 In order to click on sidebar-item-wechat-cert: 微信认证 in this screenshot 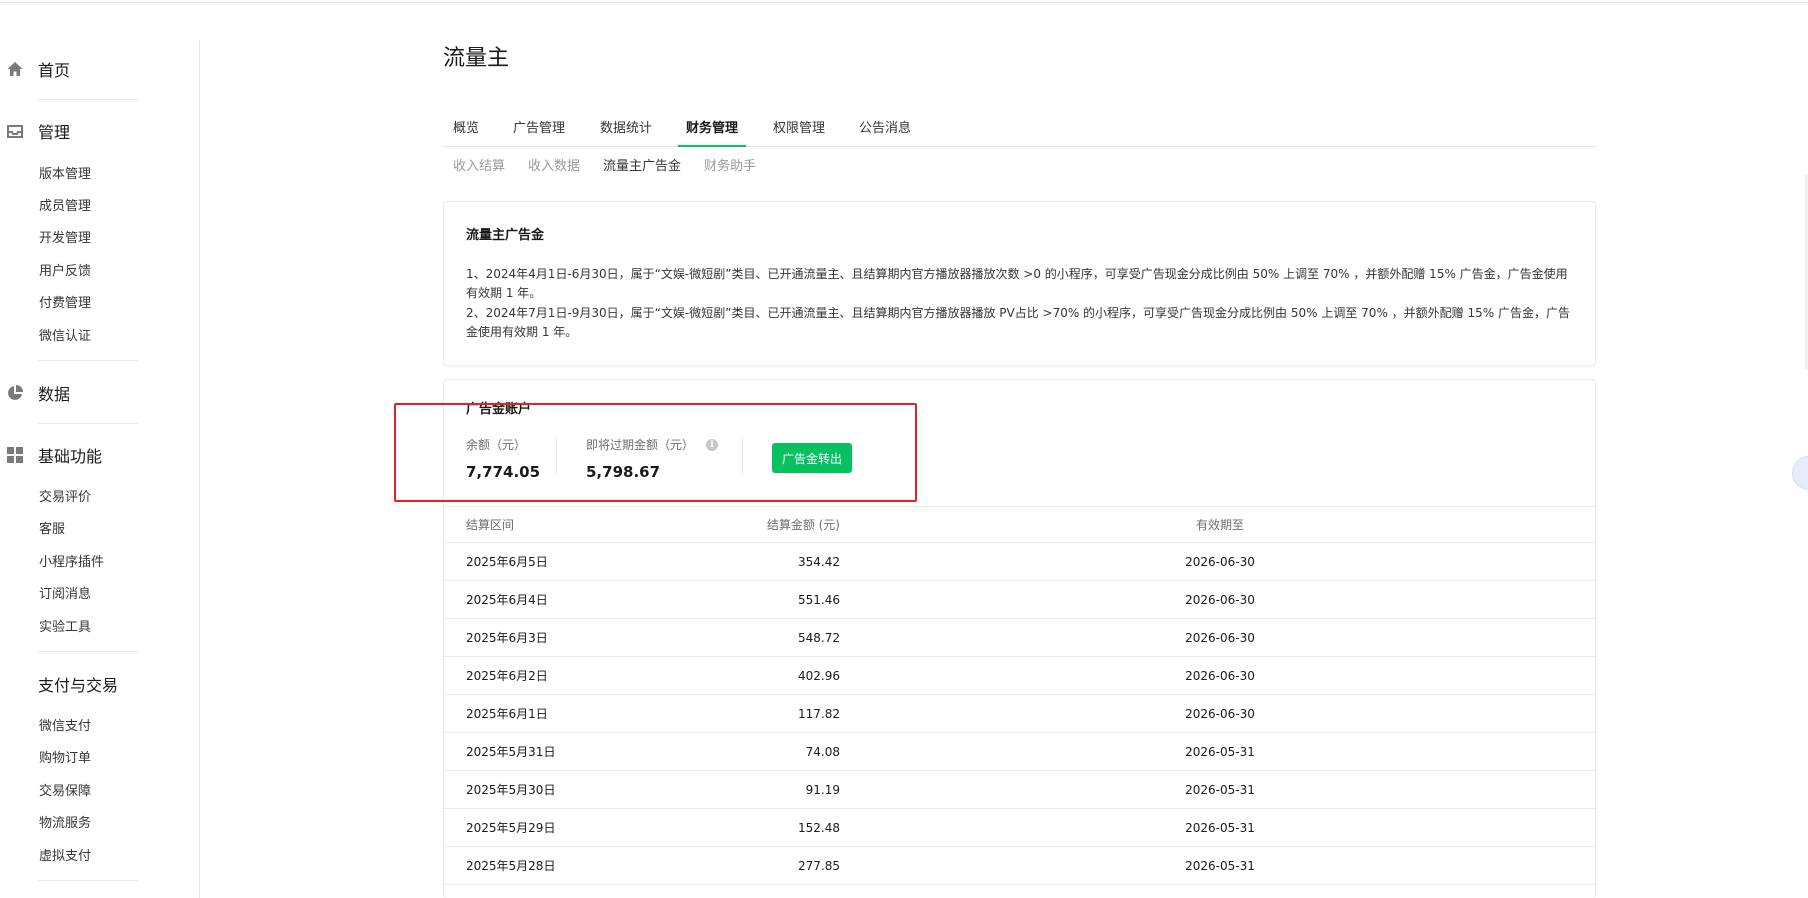, I will do `click(65, 337)`.